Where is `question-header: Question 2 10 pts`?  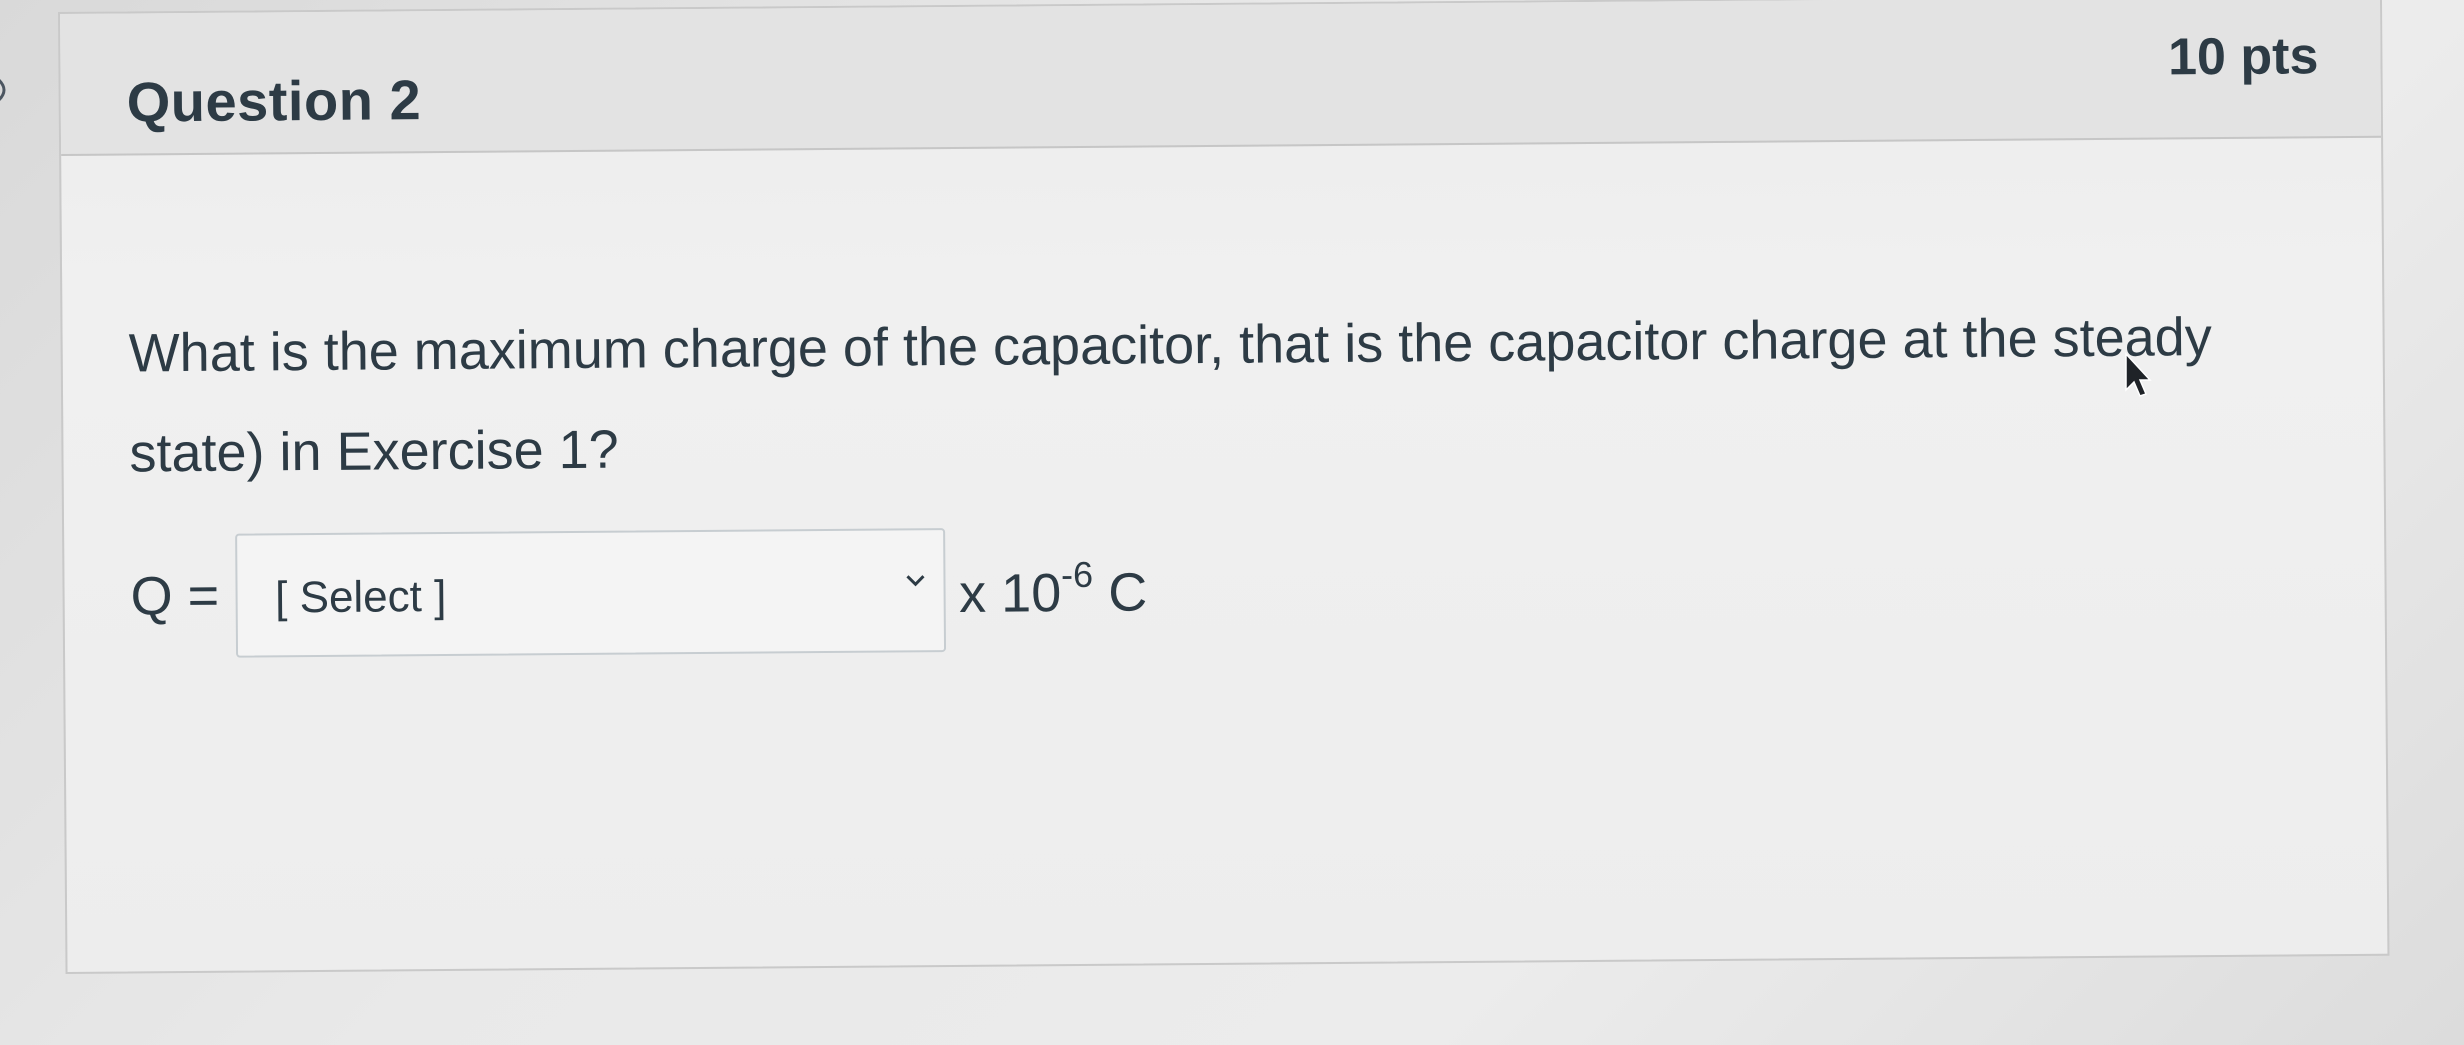 question-header: Question 2 10 pts is located at coordinates (1221, 78).